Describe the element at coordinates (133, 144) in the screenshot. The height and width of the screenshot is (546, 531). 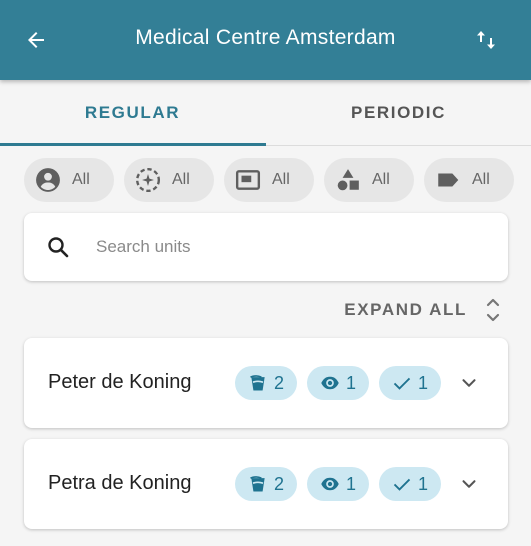
I see `tab-active-indicator` at that location.